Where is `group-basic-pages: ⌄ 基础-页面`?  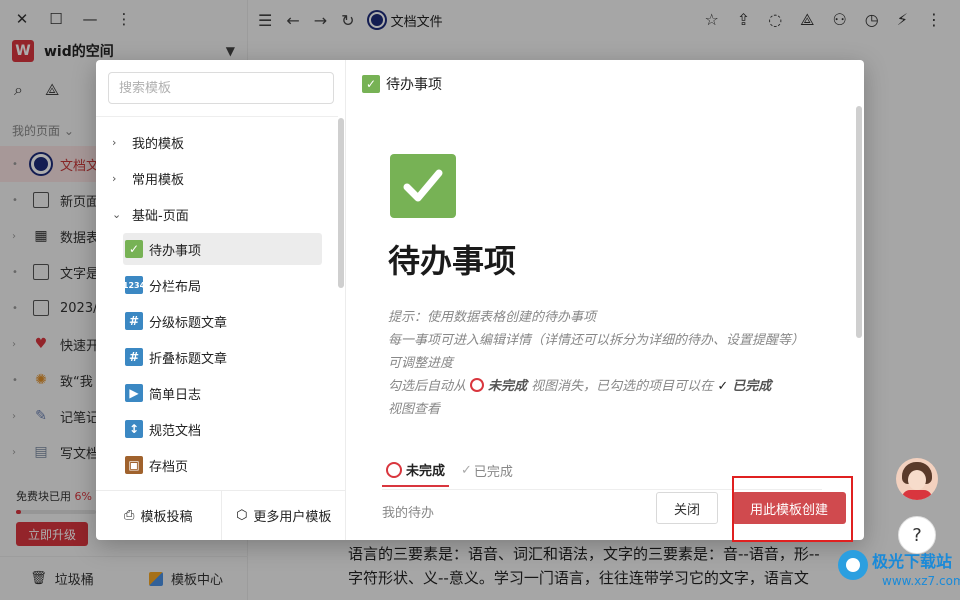 group-basic-pages: ⌄ 基础-页面 is located at coordinates (217, 214).